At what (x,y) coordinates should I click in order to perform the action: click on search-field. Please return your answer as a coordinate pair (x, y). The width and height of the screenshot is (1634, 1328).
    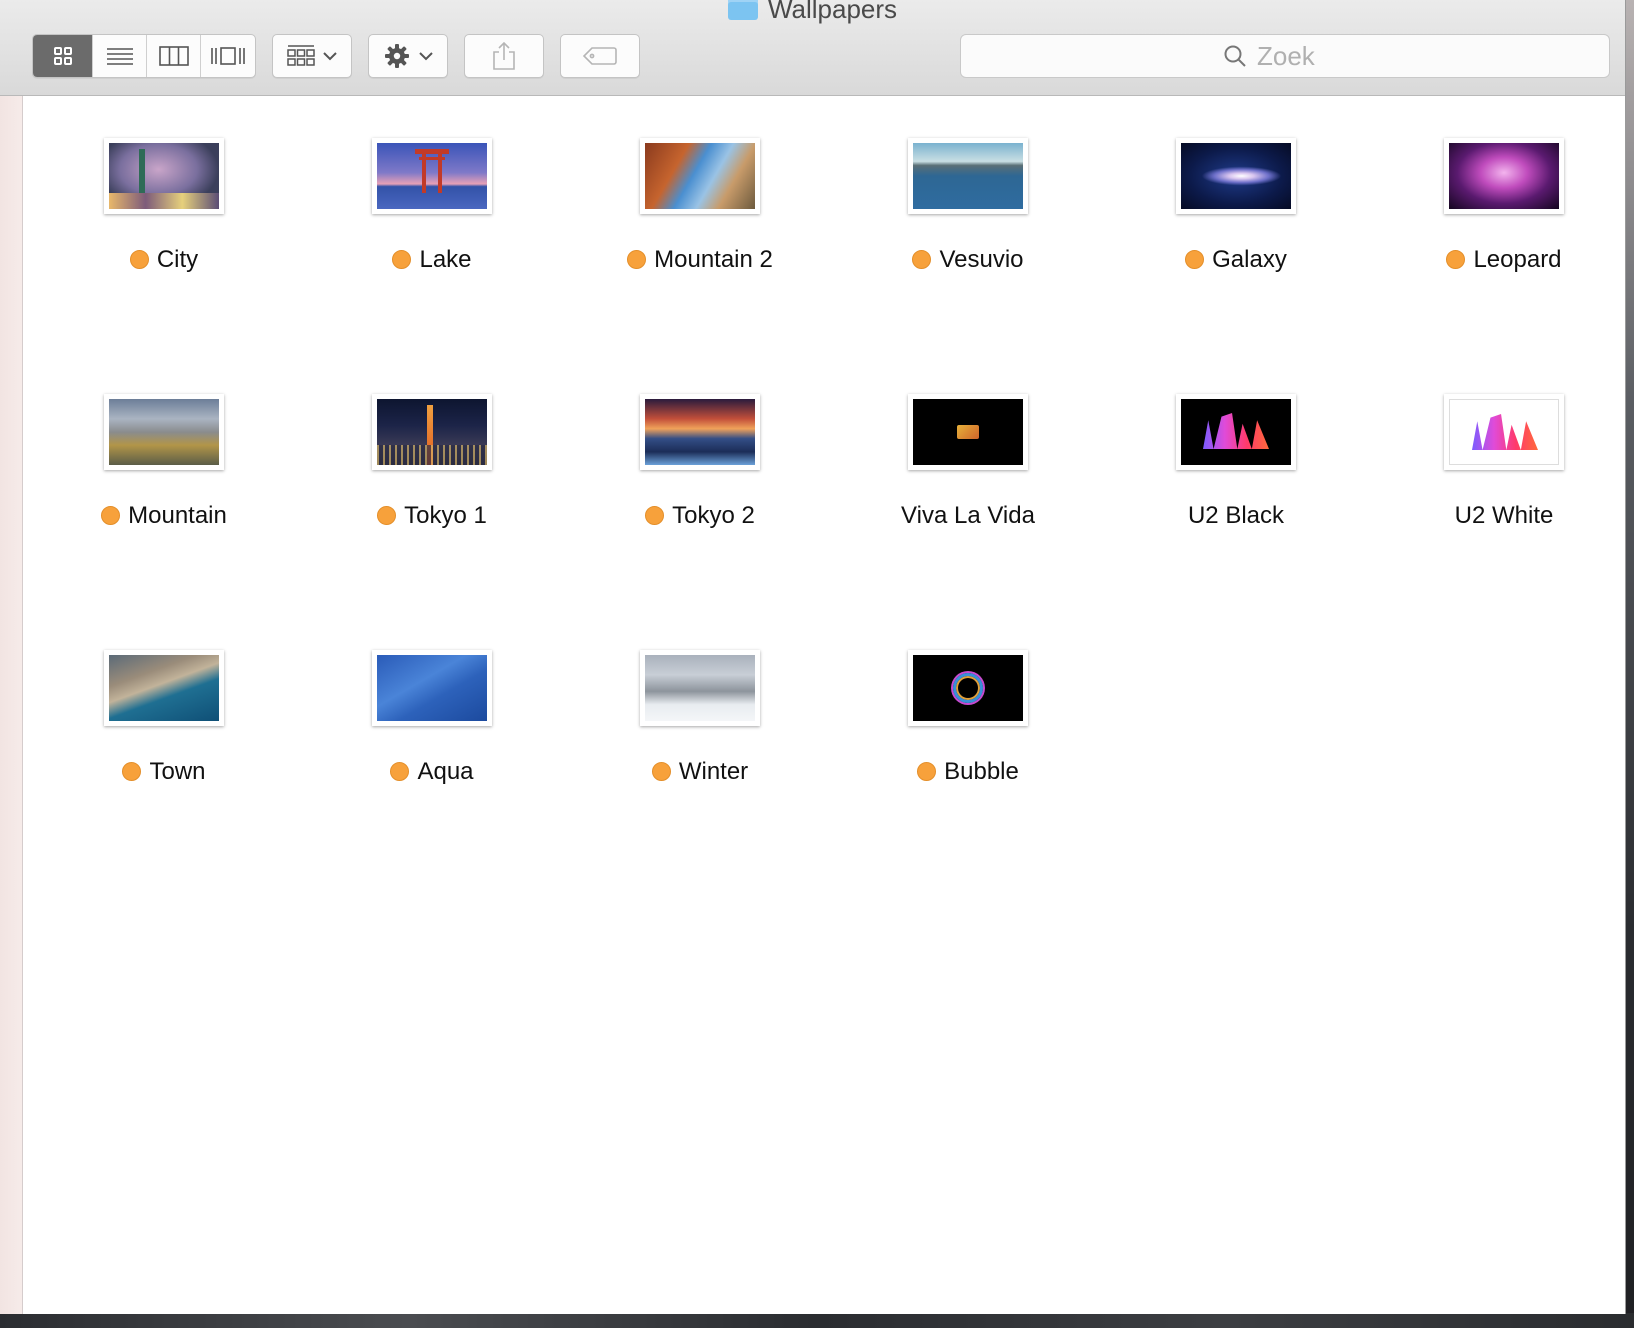
    Looking at the image, I should click on (1285, 56).